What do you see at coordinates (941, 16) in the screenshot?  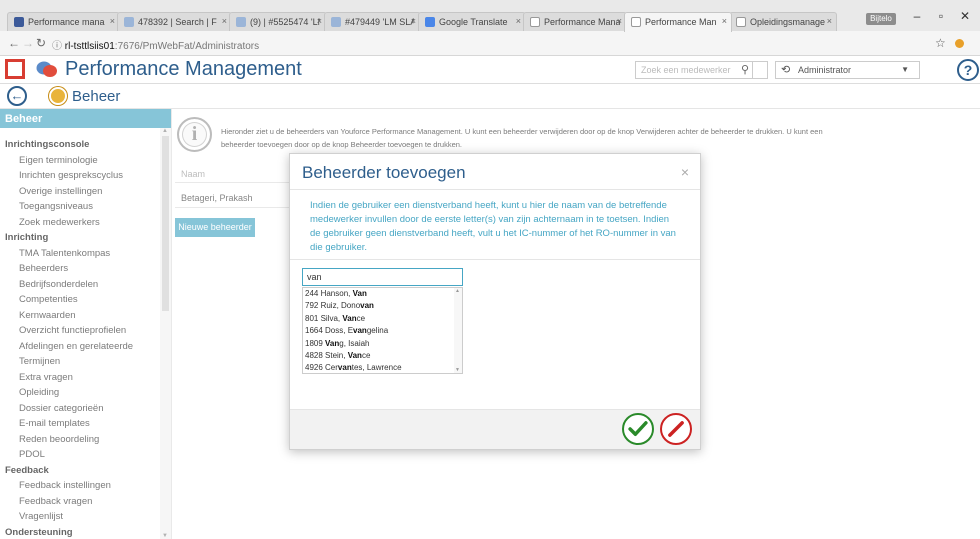 I see `maximize-icon: ▫` at bounding box center [941, 16].